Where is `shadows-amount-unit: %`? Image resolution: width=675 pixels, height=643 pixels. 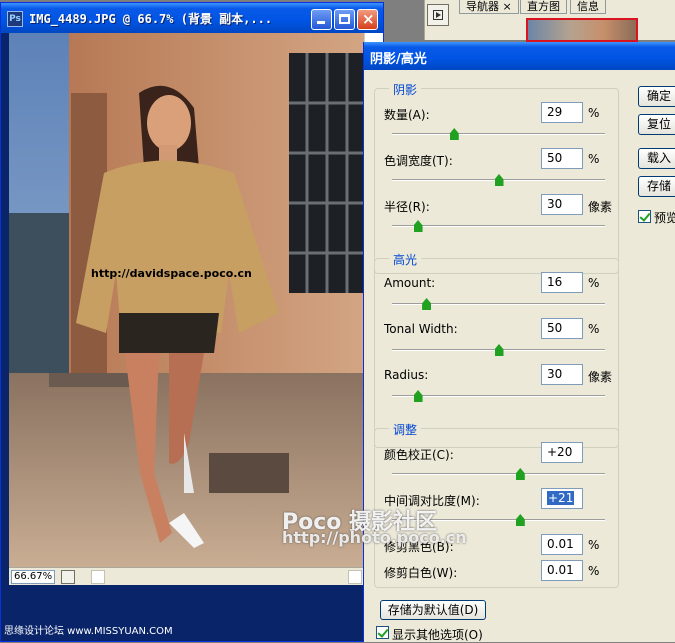
shadows-amount-unit: % is located at coordinates (594, 113).